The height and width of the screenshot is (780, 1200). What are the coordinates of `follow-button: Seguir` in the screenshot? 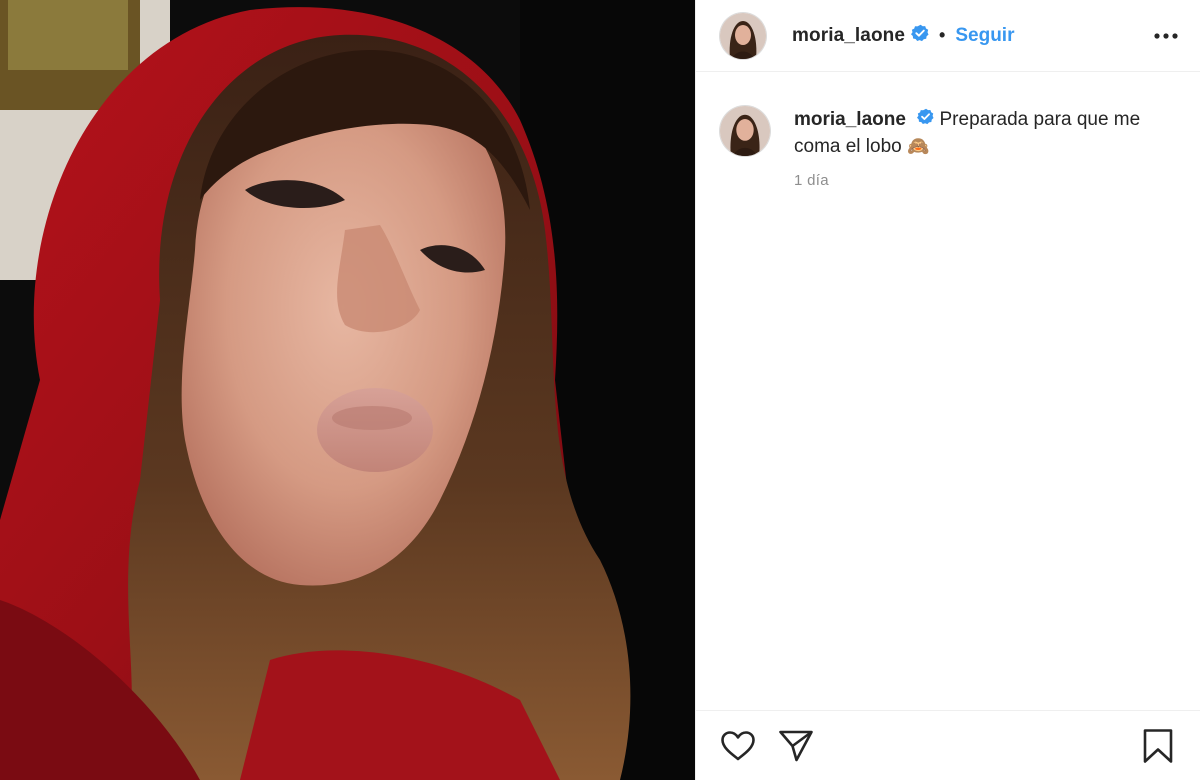 It's located at (984, 36).